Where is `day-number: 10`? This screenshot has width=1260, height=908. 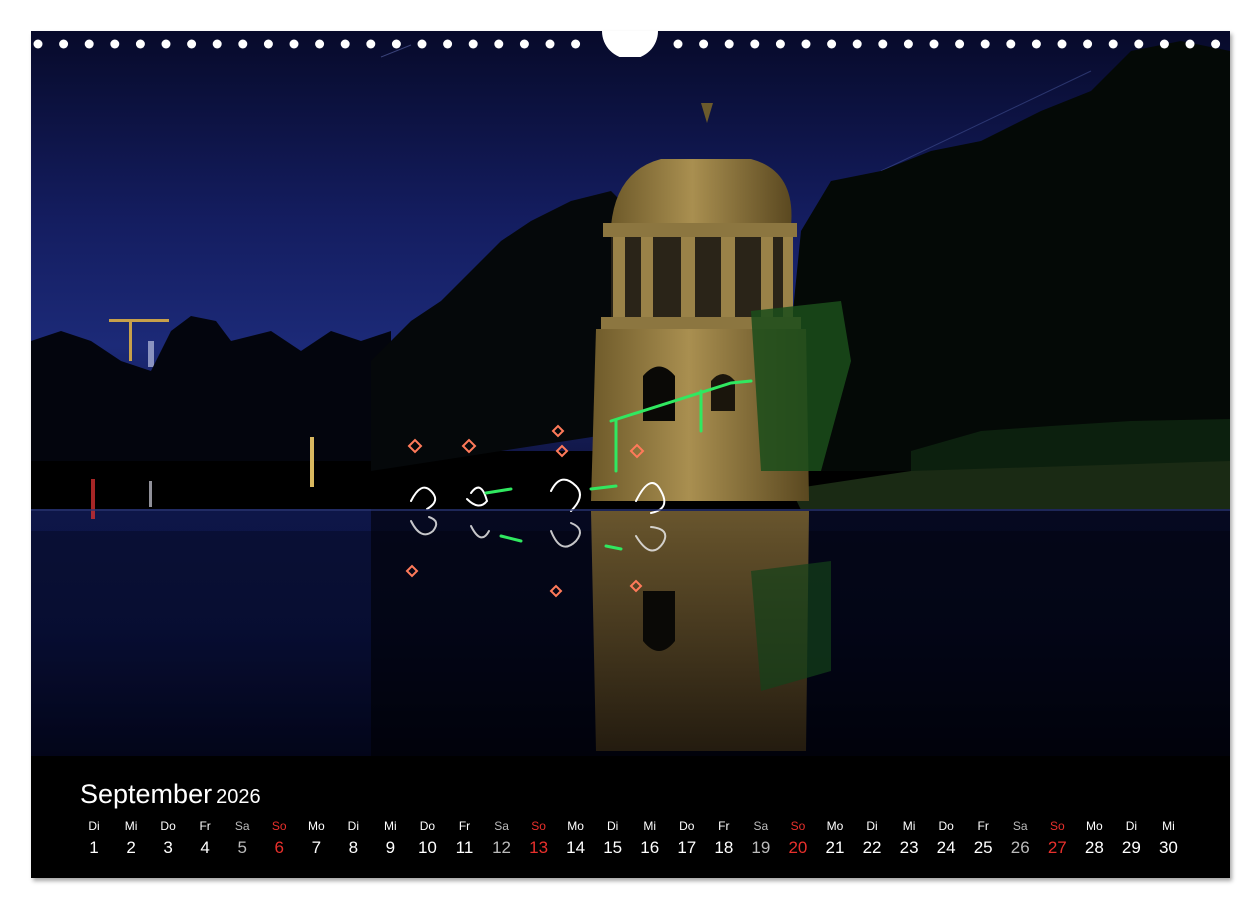 day-number: 10 is located at coordinates (427, 847).